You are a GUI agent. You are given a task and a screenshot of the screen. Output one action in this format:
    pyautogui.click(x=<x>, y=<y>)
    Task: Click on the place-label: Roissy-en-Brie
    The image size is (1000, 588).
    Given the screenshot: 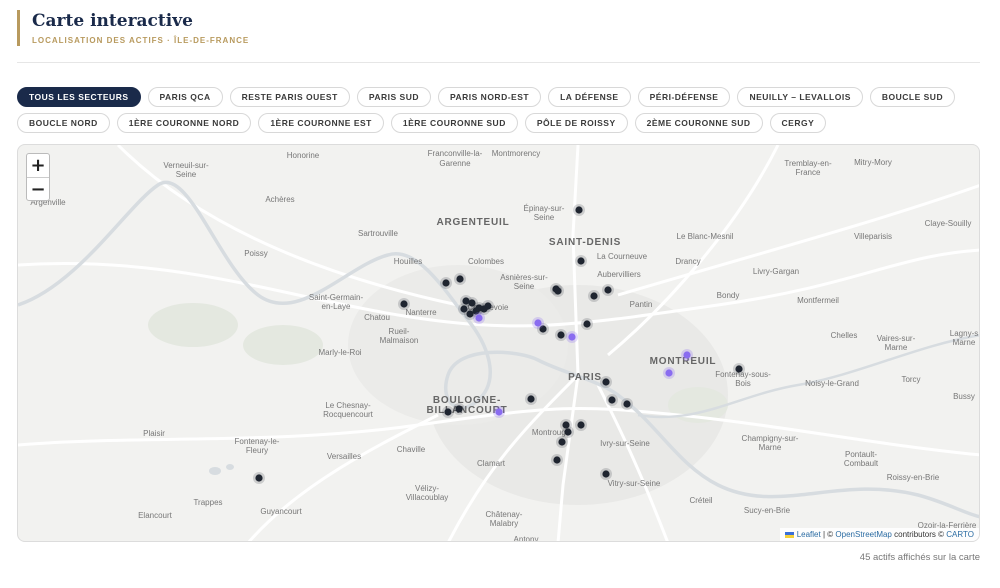 What is the action you would take?
    pyautogui.click(x=913, y=477)
    